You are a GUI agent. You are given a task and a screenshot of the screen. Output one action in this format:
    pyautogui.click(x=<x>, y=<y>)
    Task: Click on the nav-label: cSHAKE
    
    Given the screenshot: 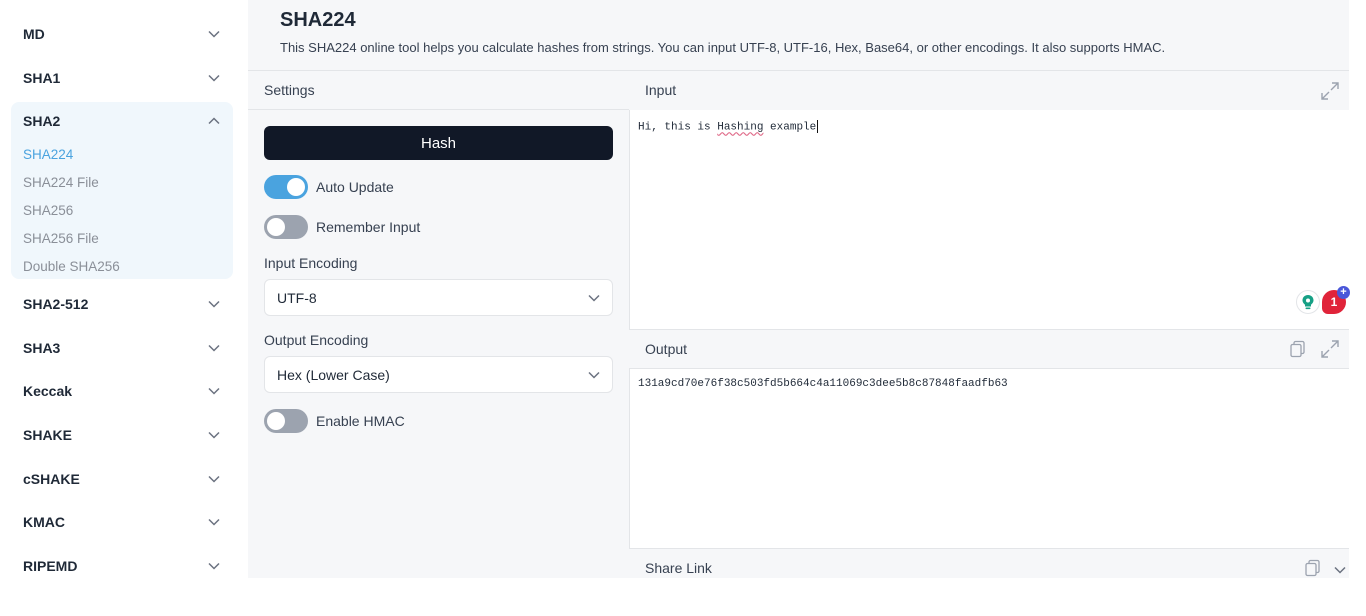 What is the action you would take?
    pyautogui.click(x=51, y=479)
    